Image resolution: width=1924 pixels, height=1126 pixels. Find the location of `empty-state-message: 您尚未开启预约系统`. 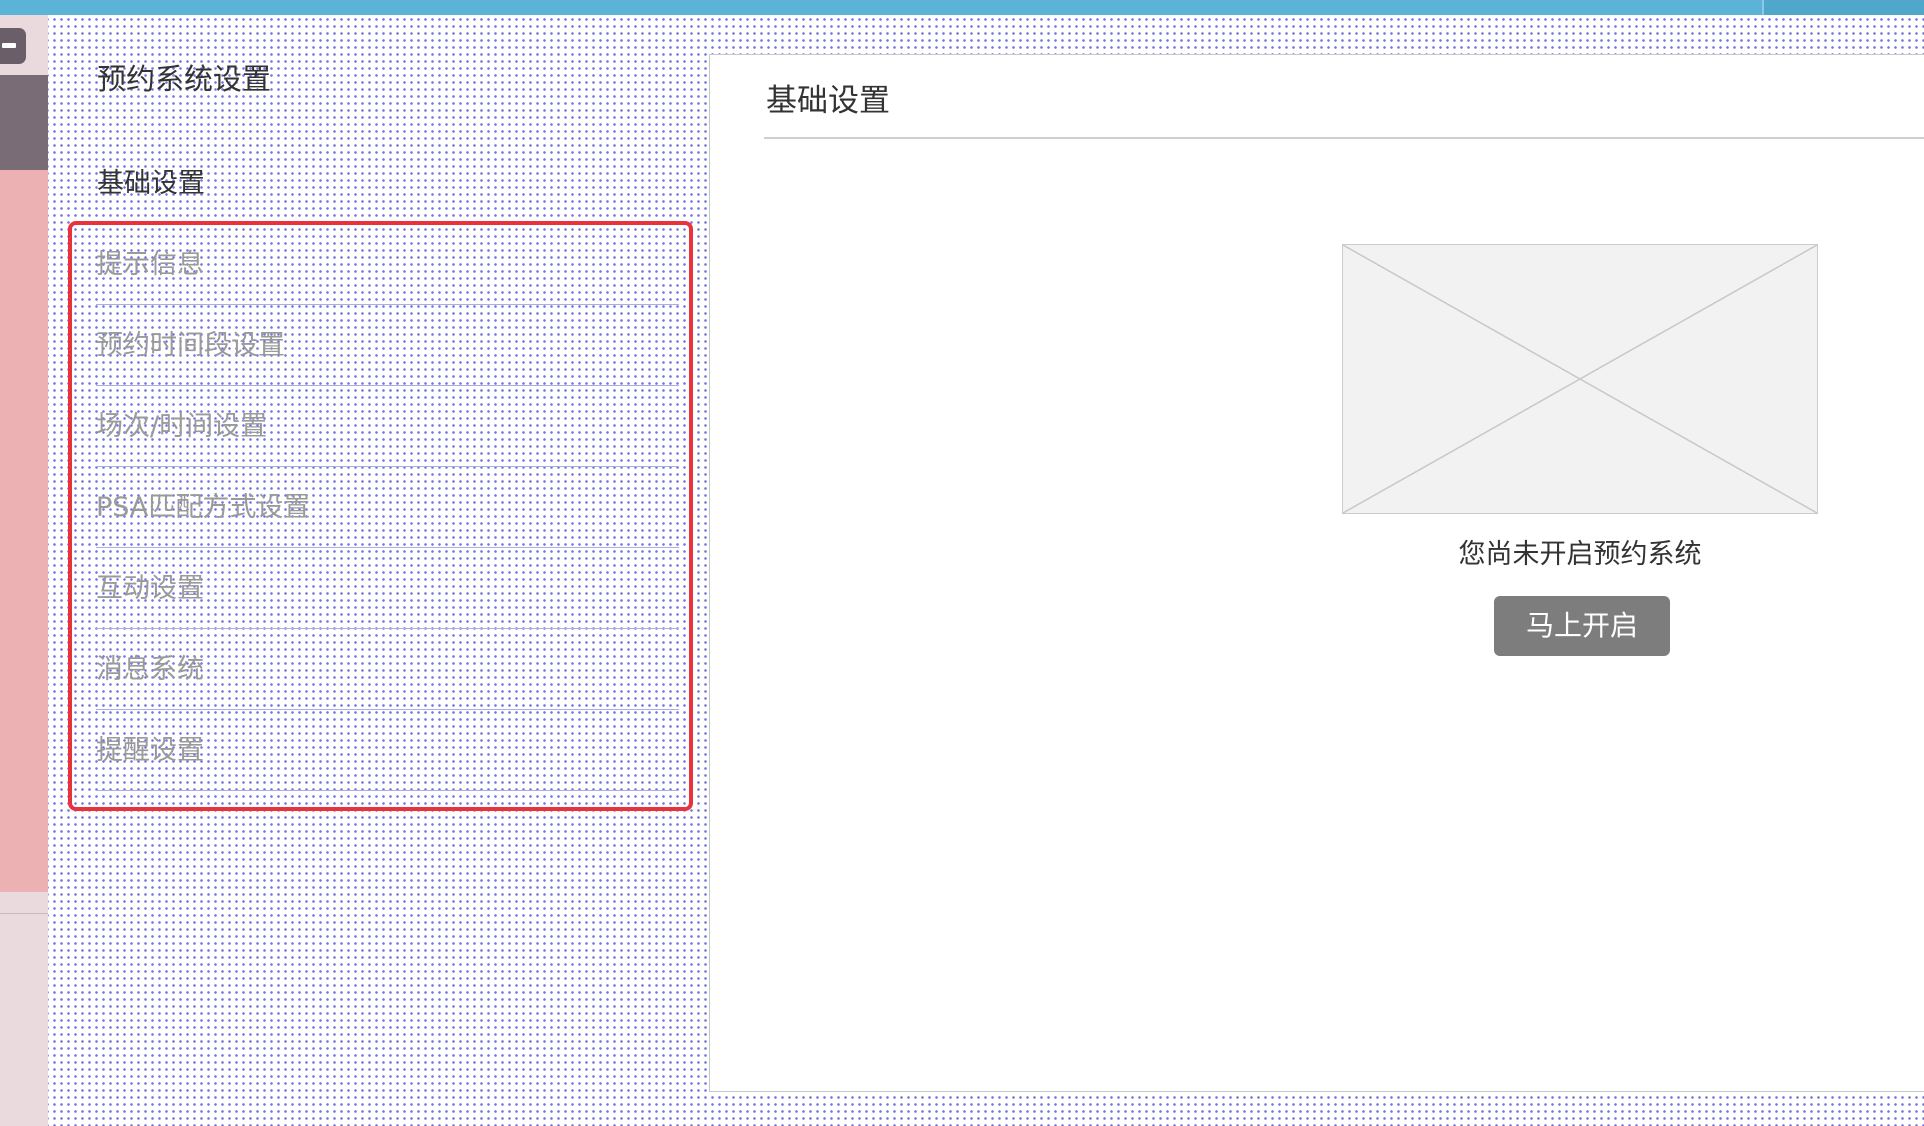

empty-state-message: 您尚未开启预约系统 is located at coordinates (1580, 554).